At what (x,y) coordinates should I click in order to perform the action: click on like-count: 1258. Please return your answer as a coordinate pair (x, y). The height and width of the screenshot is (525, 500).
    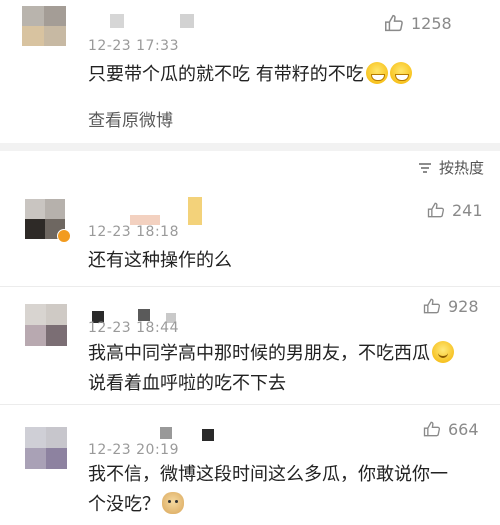
    Looking at the image, I should click on (431, 23).